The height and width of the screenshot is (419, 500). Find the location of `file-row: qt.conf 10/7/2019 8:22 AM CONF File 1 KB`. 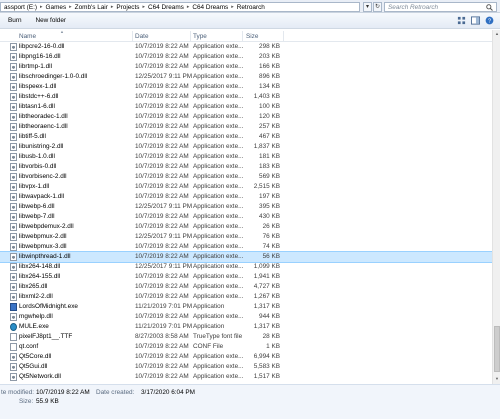

file-row: qt.conf 10/7/2019 8:22 AM CONF File 1 KB is located at coordinates (246, 347).